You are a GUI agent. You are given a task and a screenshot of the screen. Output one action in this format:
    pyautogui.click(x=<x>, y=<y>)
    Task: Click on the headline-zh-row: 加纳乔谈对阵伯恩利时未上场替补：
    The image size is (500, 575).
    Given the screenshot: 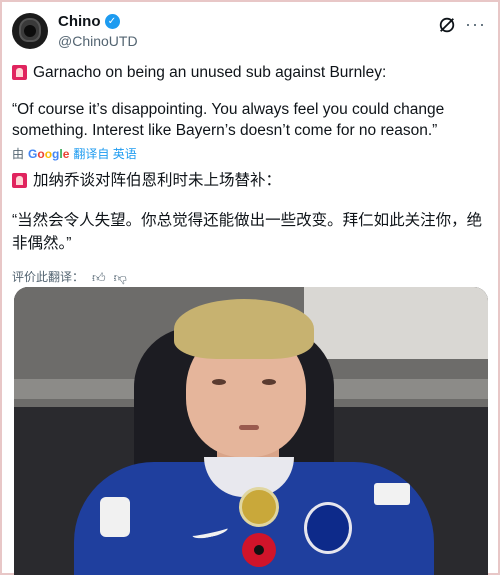 What is the action you would take?
    pyautogui.click(x=250, y=180)
    